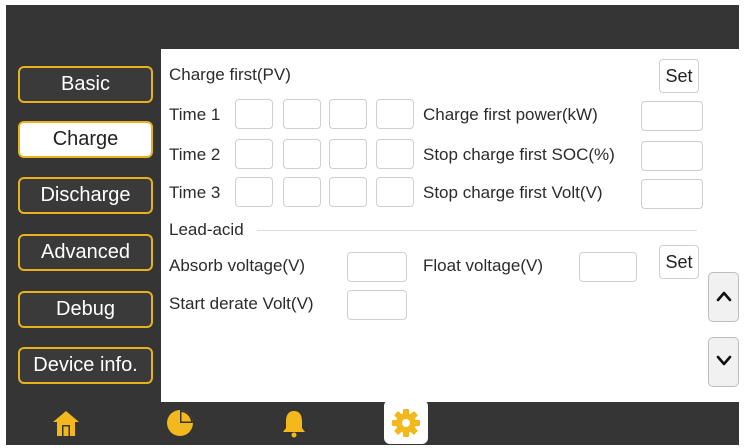  I want to click on nav-discharge: Discharge, so click(85, 195).